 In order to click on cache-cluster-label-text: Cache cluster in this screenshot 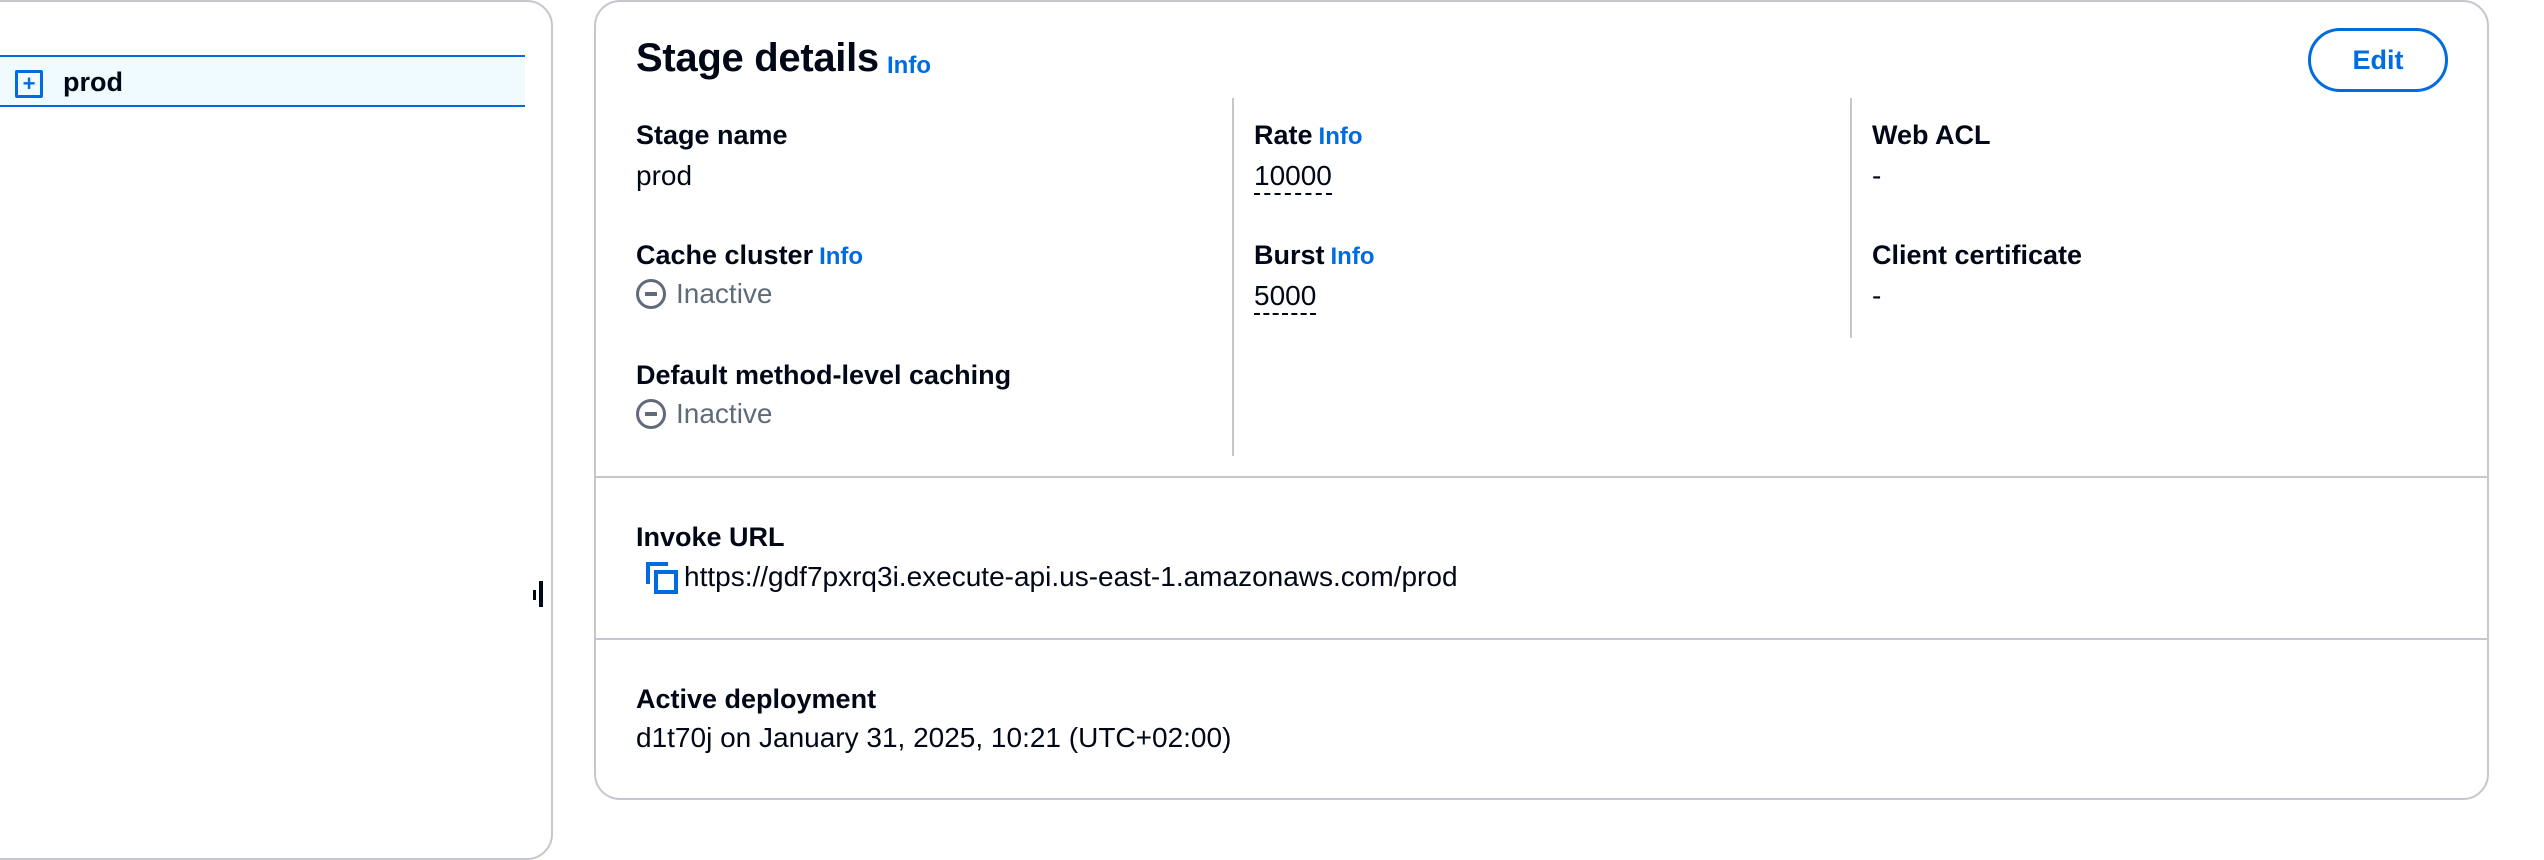, I will do `click(725, 255)`.